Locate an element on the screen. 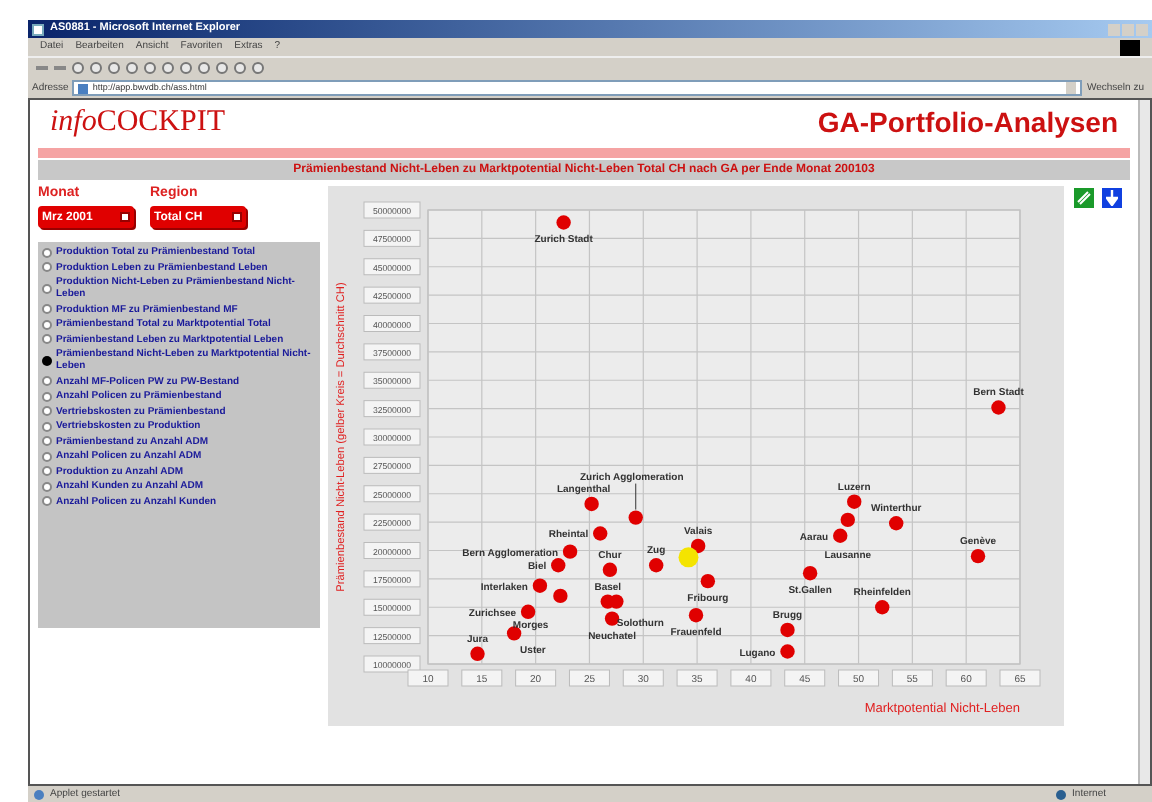 The image size is (1152, 802). page-icon is located at coordinates (83, 88).